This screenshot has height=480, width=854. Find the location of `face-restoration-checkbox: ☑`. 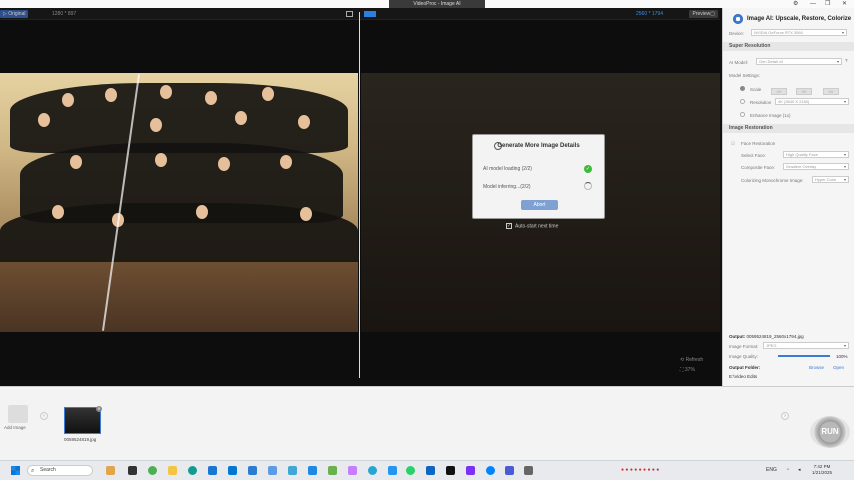

face-restoration-checkbox: ☑ is located at coordinates (733, 144).